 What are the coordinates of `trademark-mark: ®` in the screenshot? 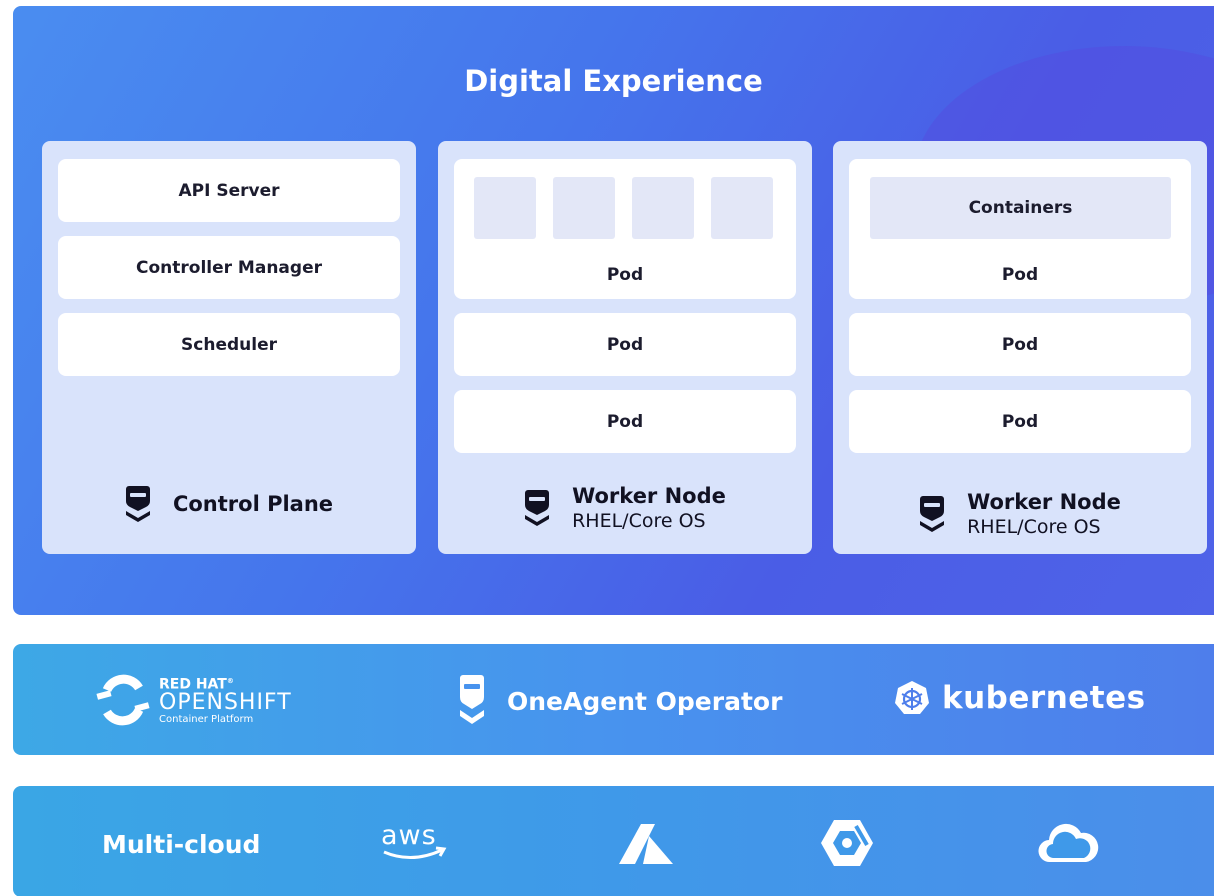 It's located at (230, 681).